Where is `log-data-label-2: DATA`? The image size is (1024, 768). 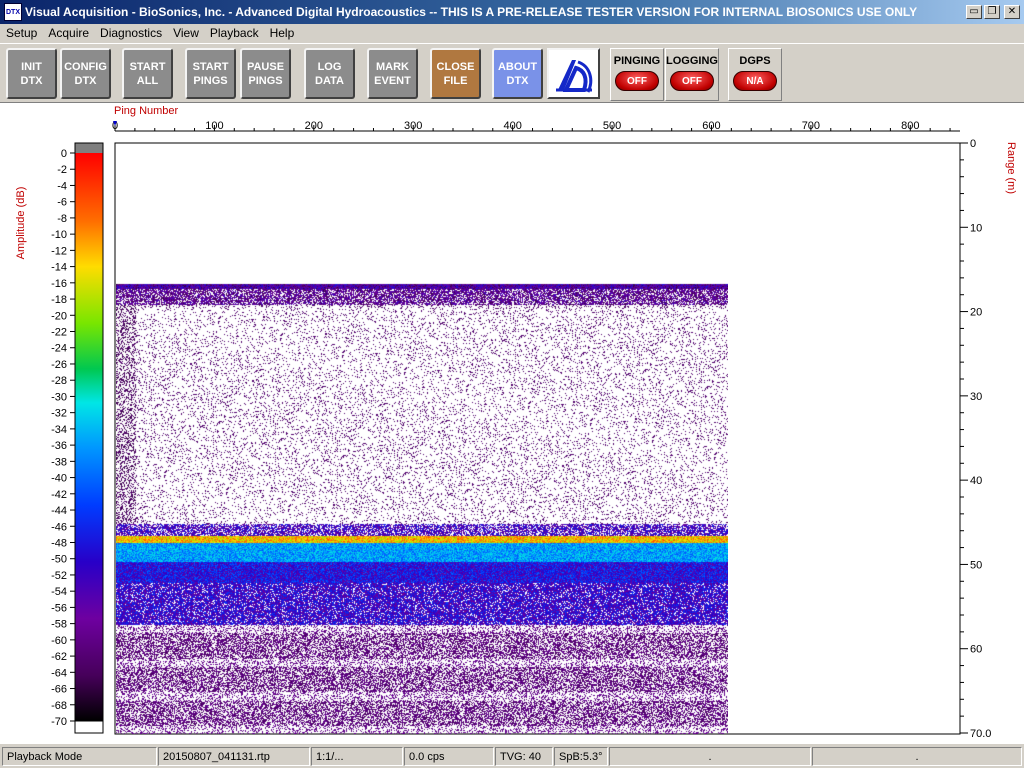
log-data-label-2: DATA is located at coordinates (329, 80).